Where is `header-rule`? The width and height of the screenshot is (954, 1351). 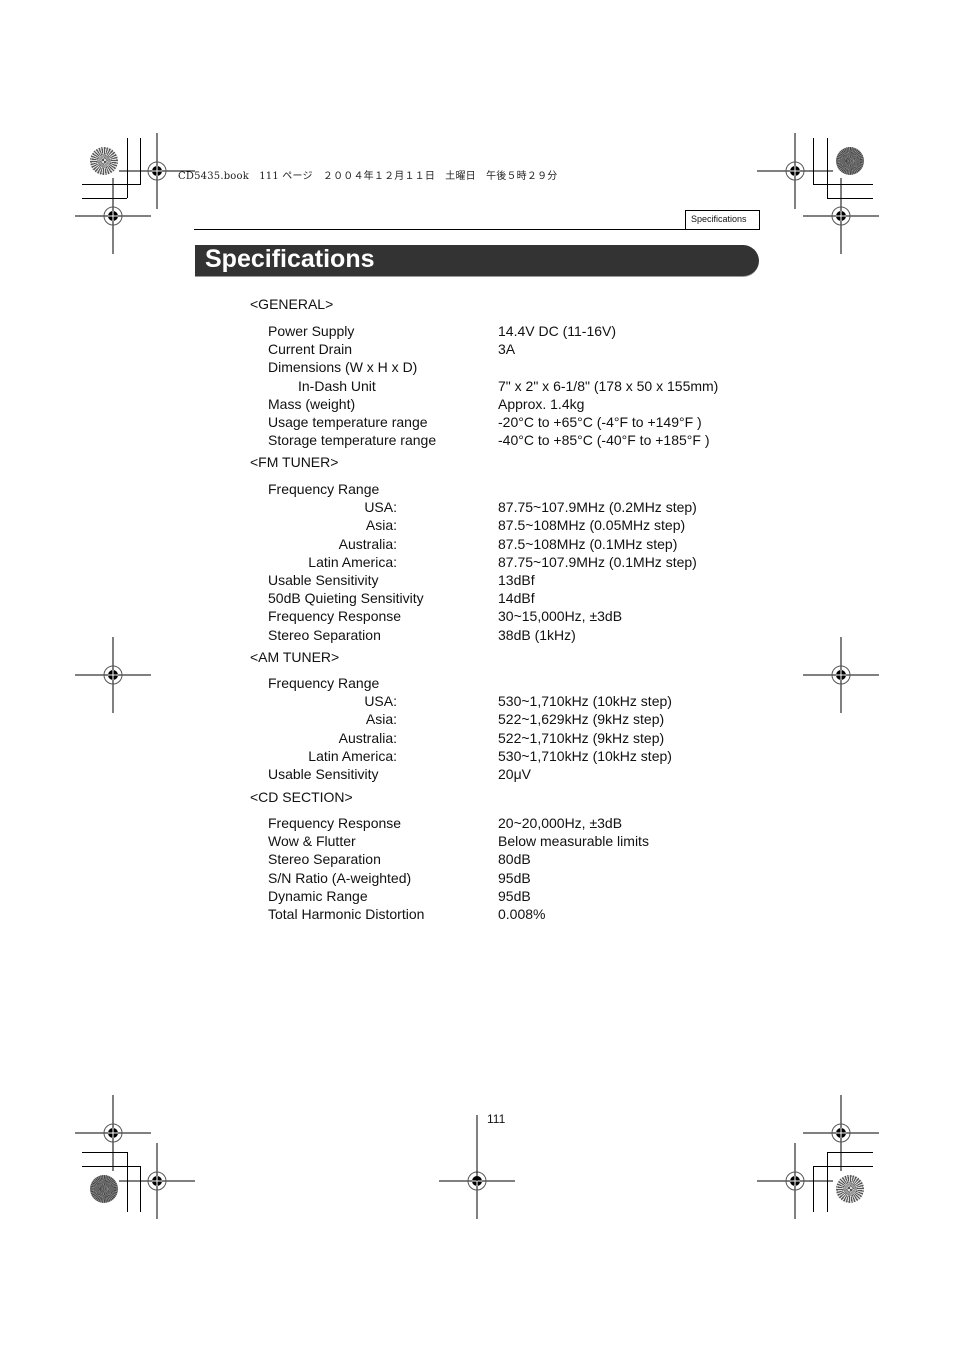
header-rule is located at coordinates (477, 229).